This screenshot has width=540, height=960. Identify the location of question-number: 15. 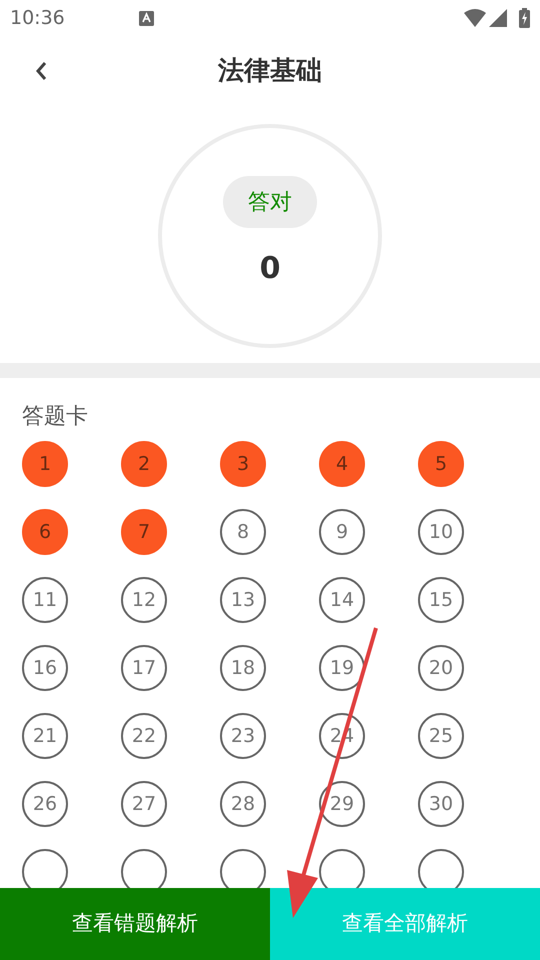
(441, 600).